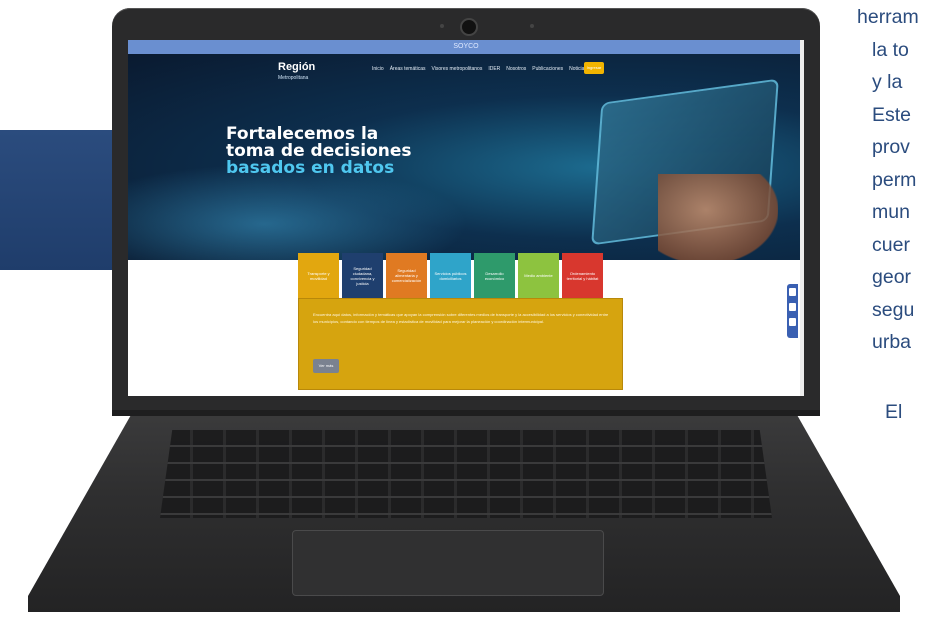 The width and height of the screenshot is (925, 618). Describe the element at coordinates (494, 275) in the screenshot. I see `tab-desarrollo-economico: Desarrollo económico` at that location.